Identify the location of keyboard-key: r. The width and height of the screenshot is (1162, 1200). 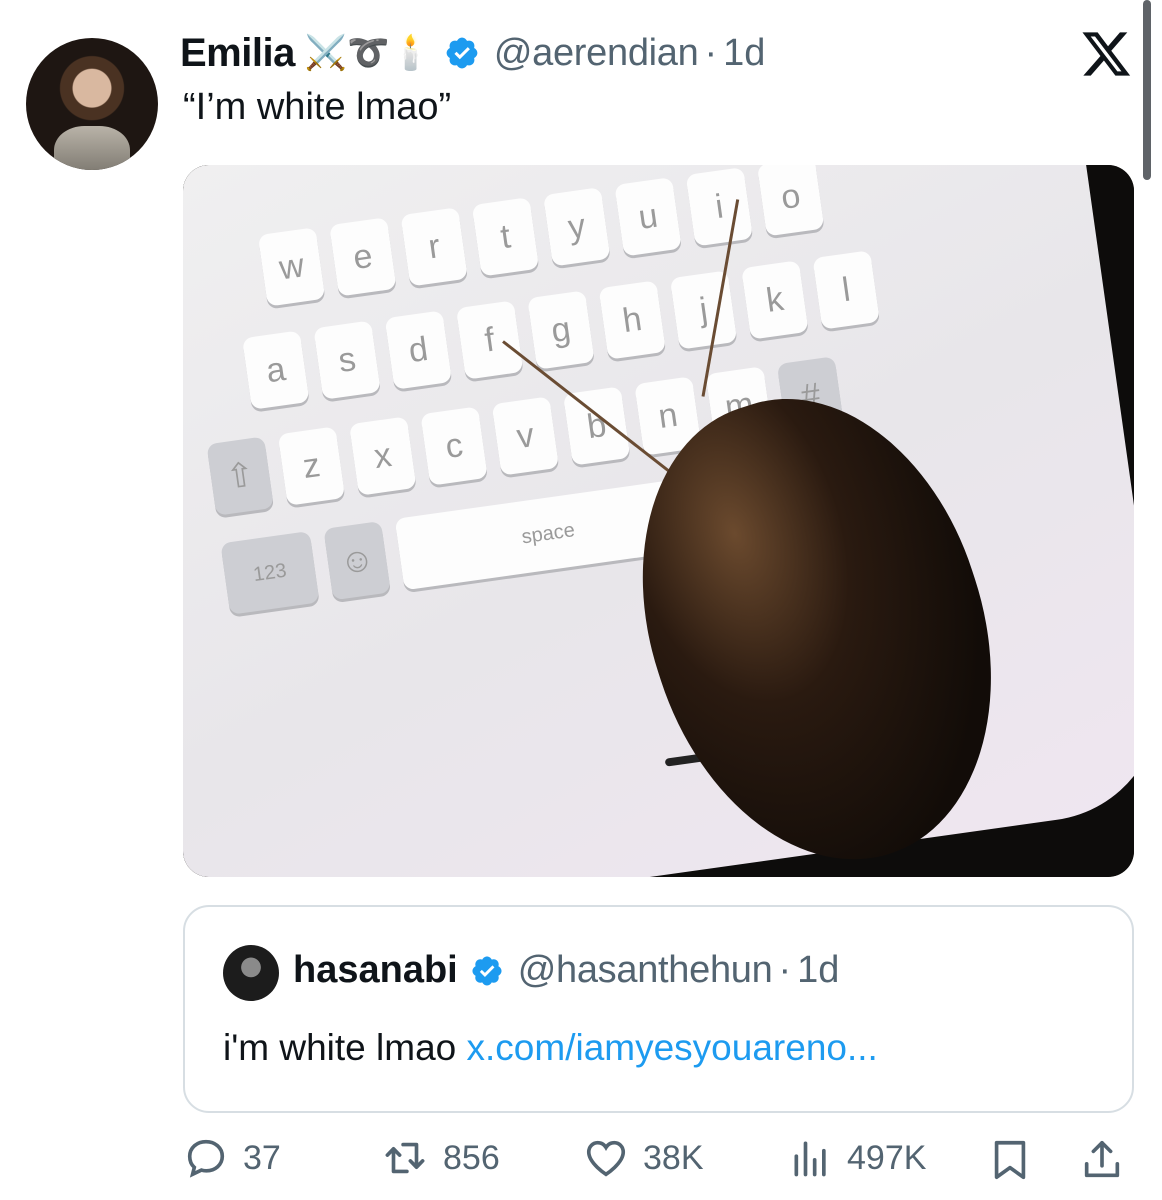
(434, 247).